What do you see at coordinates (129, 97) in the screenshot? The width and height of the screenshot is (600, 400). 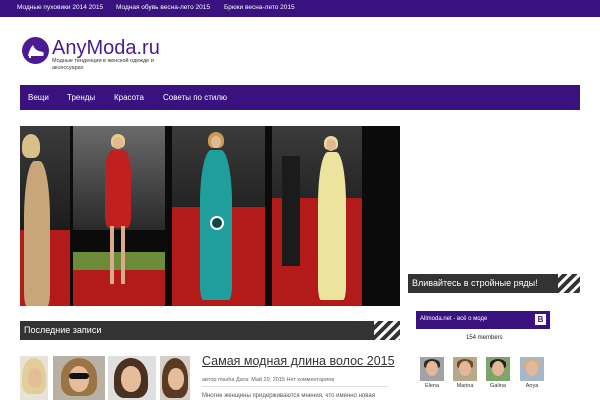 I see `nav-item-beauty: Красота` at bounding box center [129, 97].